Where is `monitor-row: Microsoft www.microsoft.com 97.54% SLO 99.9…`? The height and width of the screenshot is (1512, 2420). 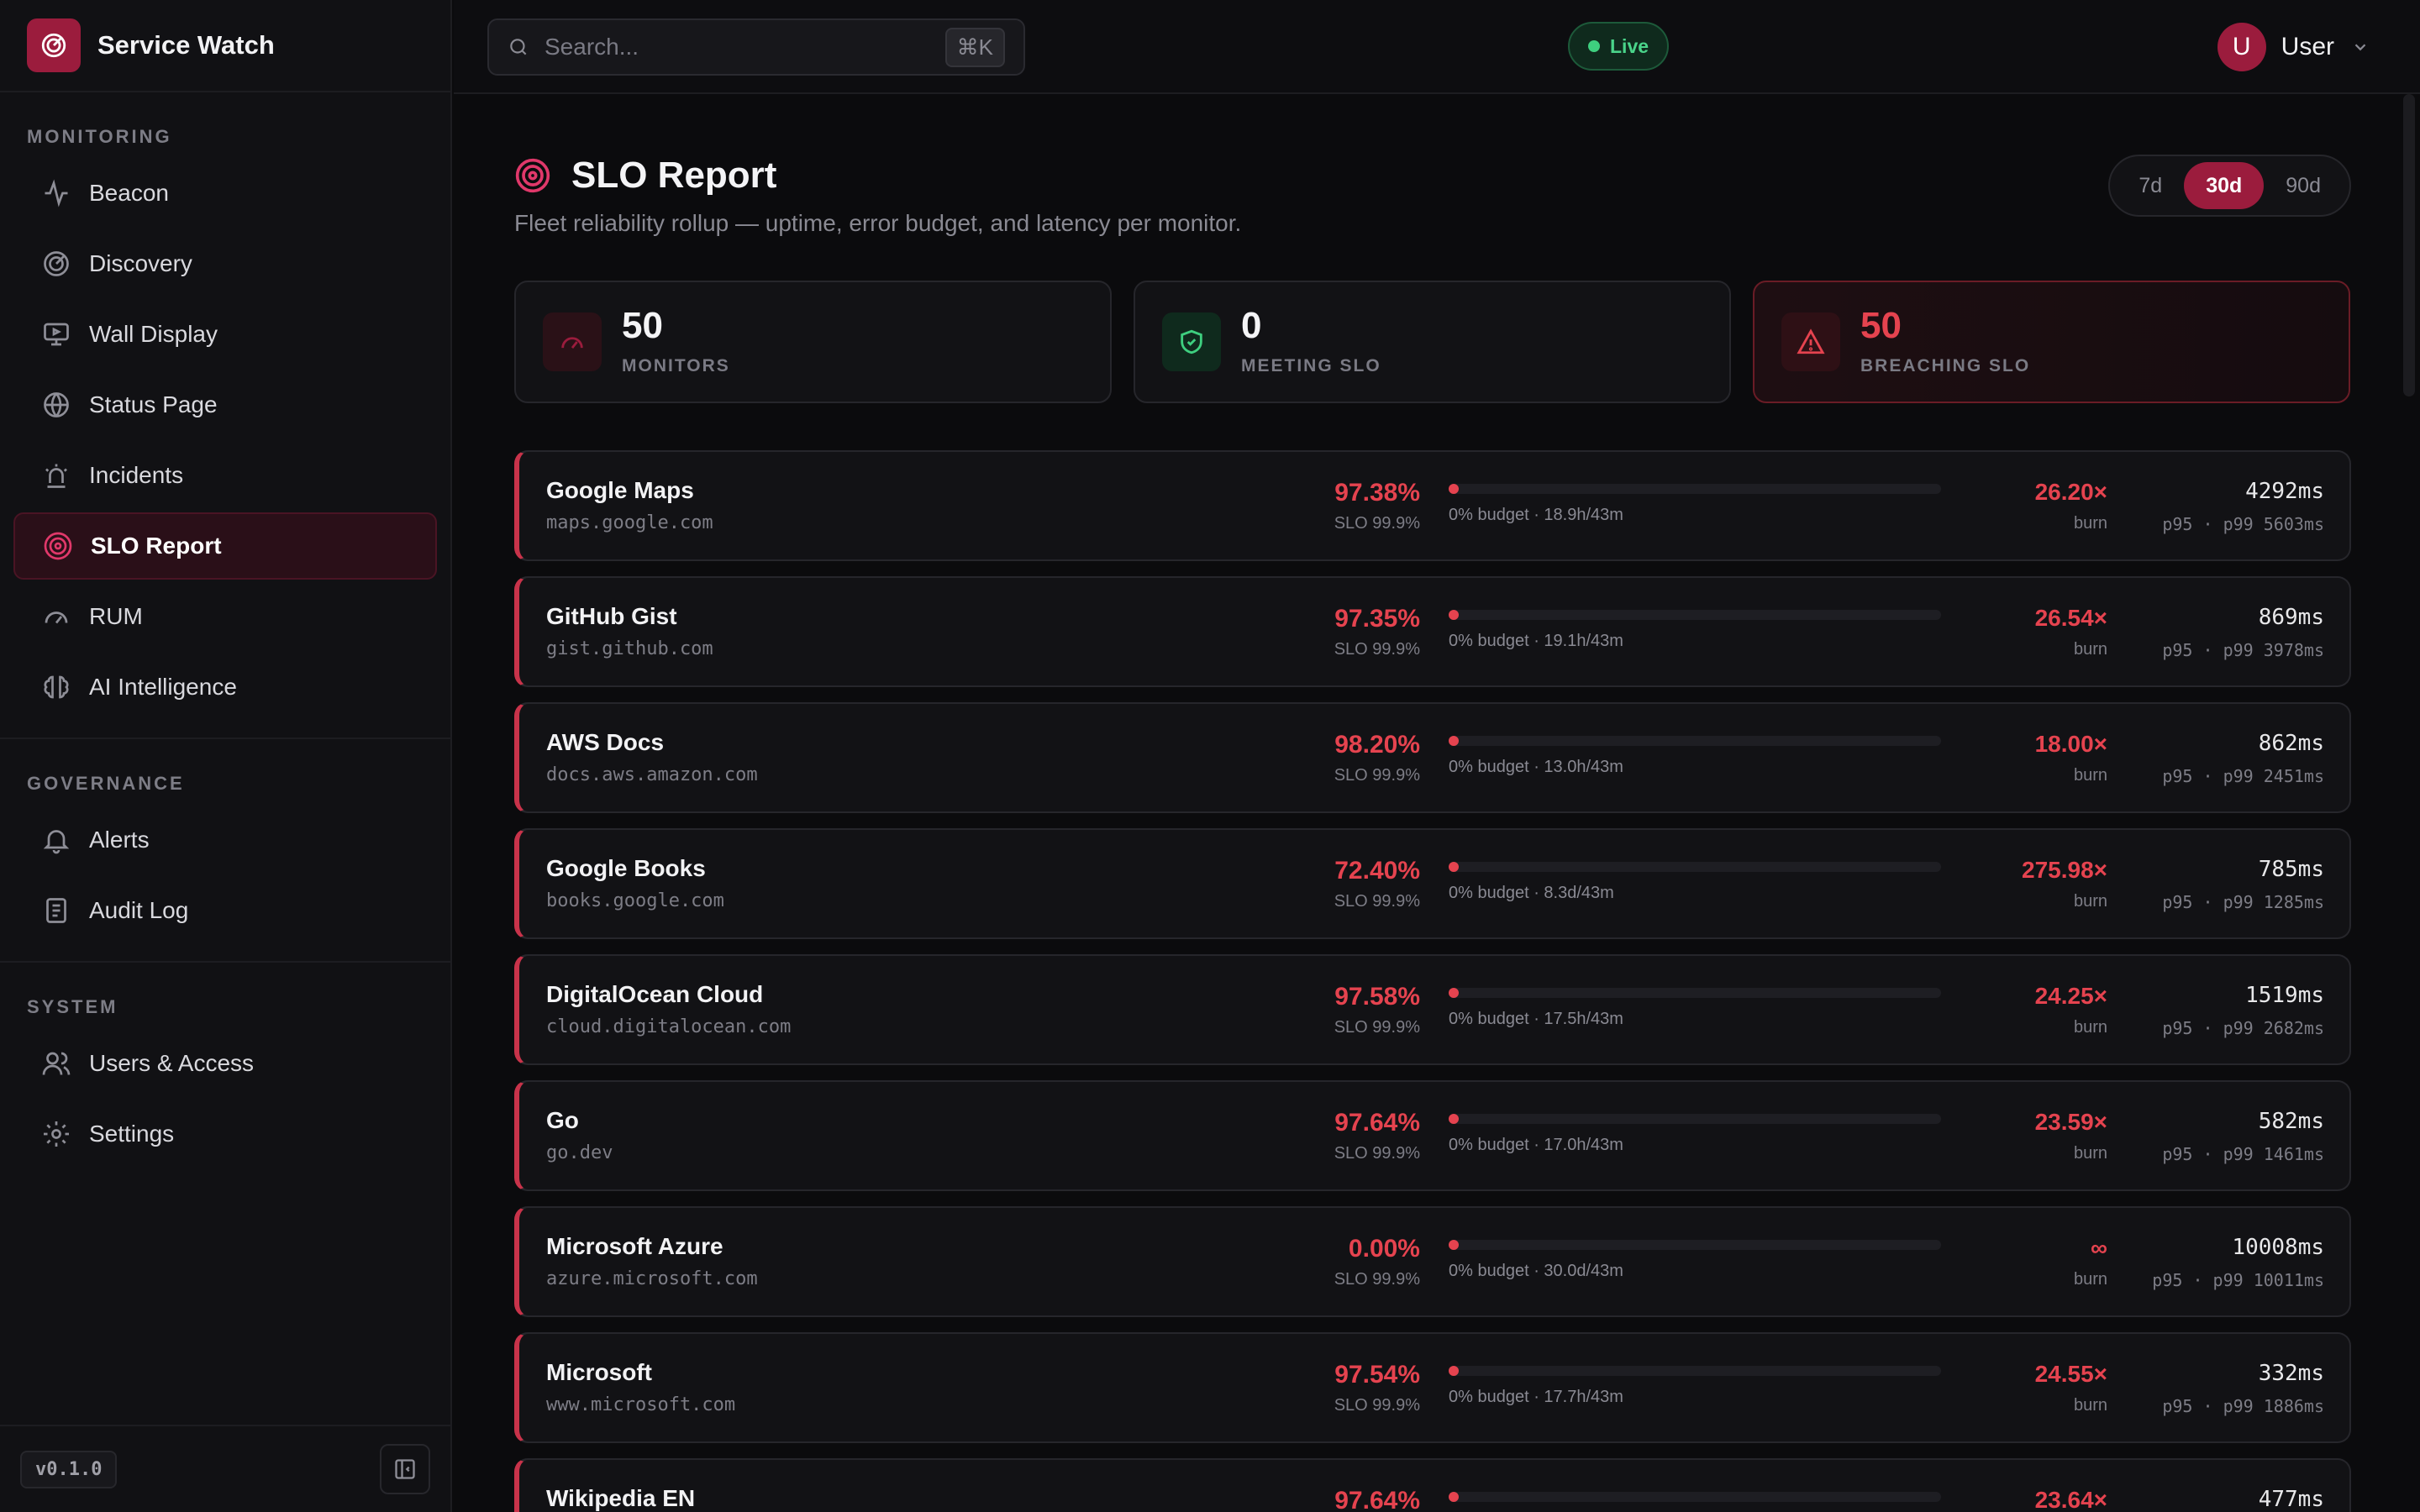
monitor-row: Microsoft www.microsoft.com 97.54% SLO 99.9… is located at coordinates (1433, 1387).